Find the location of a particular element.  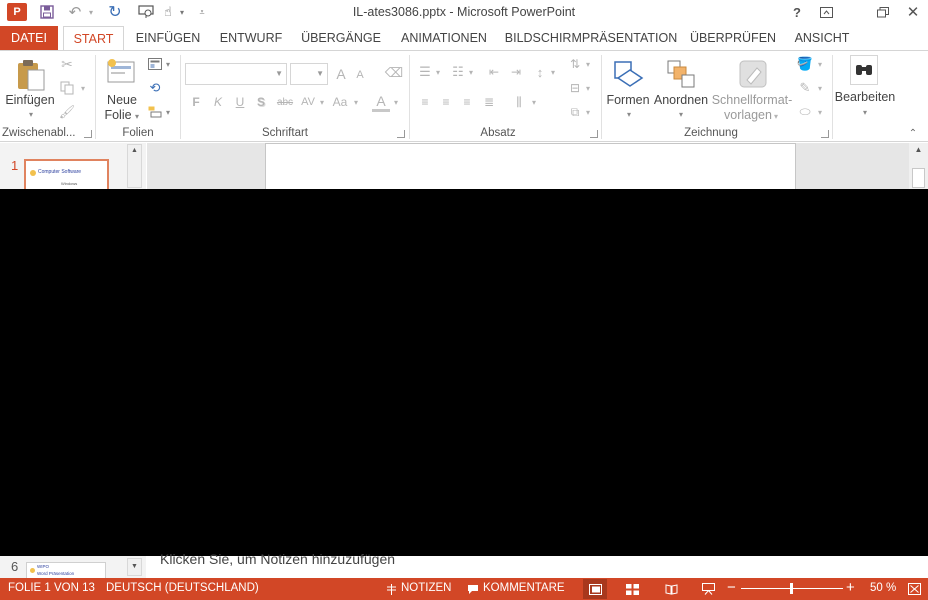

help-button: ? is located at coordinates (797, 12).